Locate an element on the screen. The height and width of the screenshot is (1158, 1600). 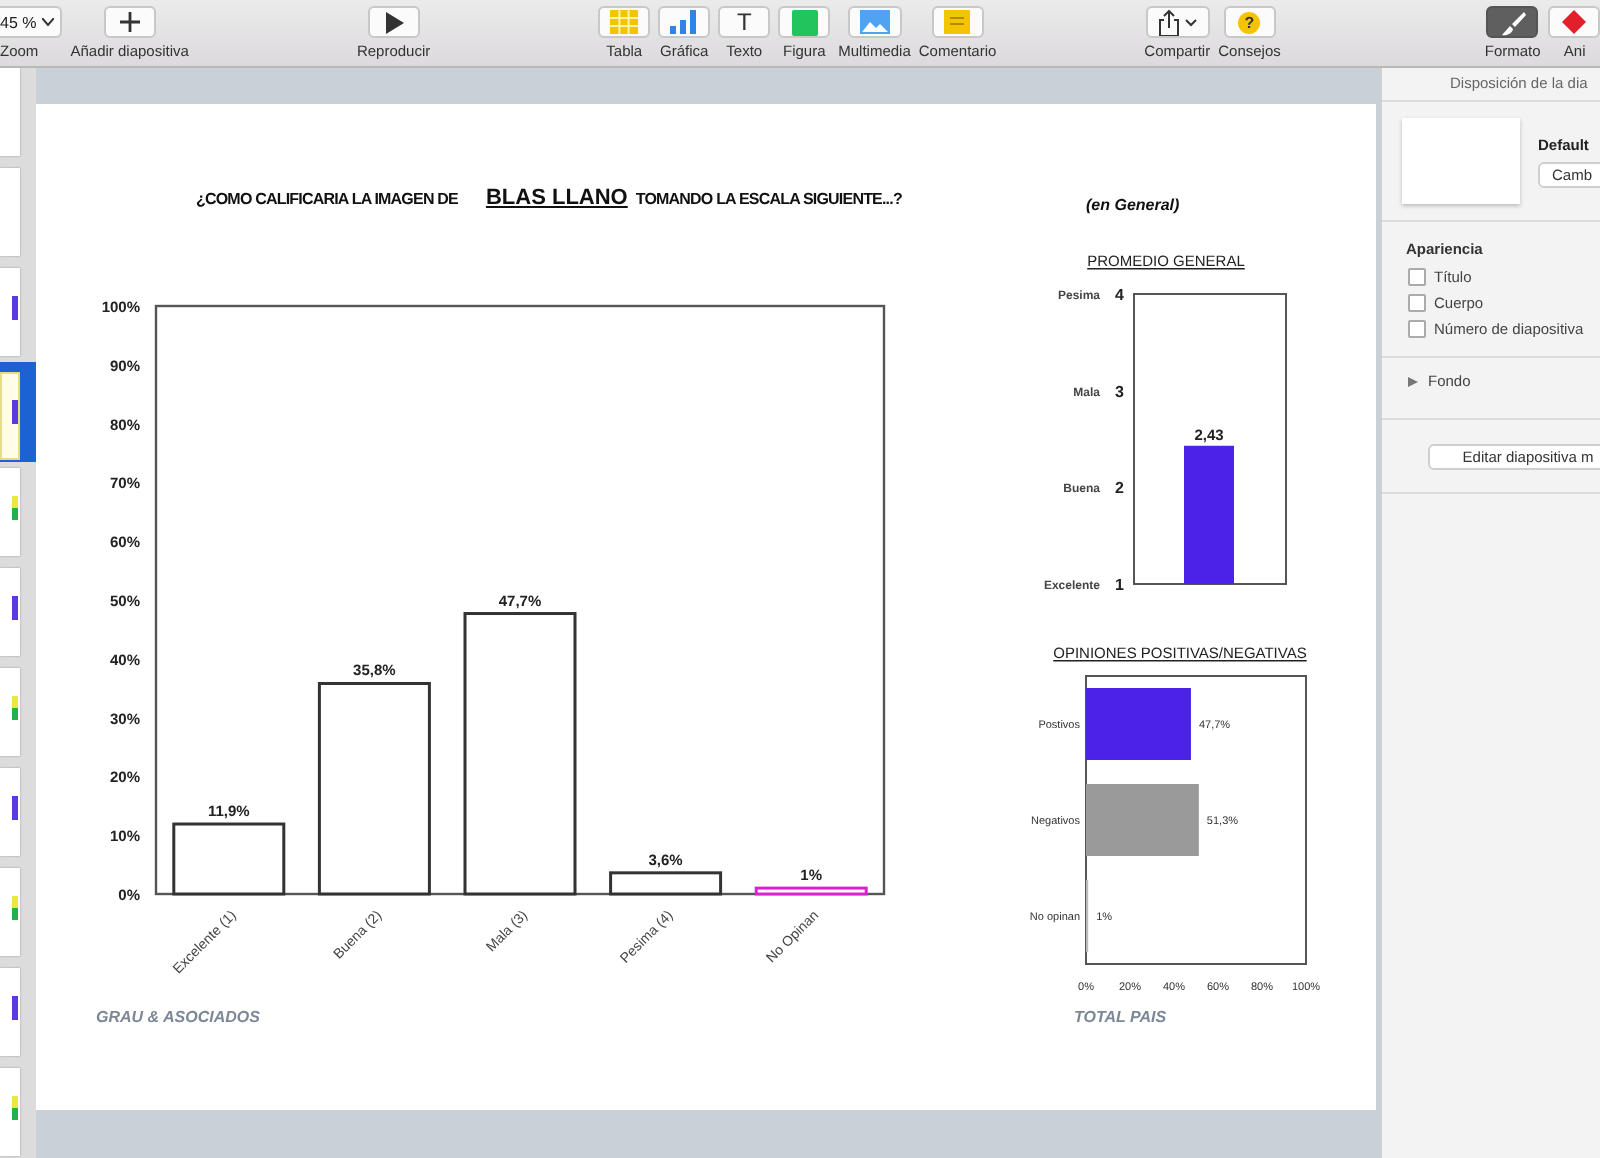
note-icon is located at coordinates (957, 22).